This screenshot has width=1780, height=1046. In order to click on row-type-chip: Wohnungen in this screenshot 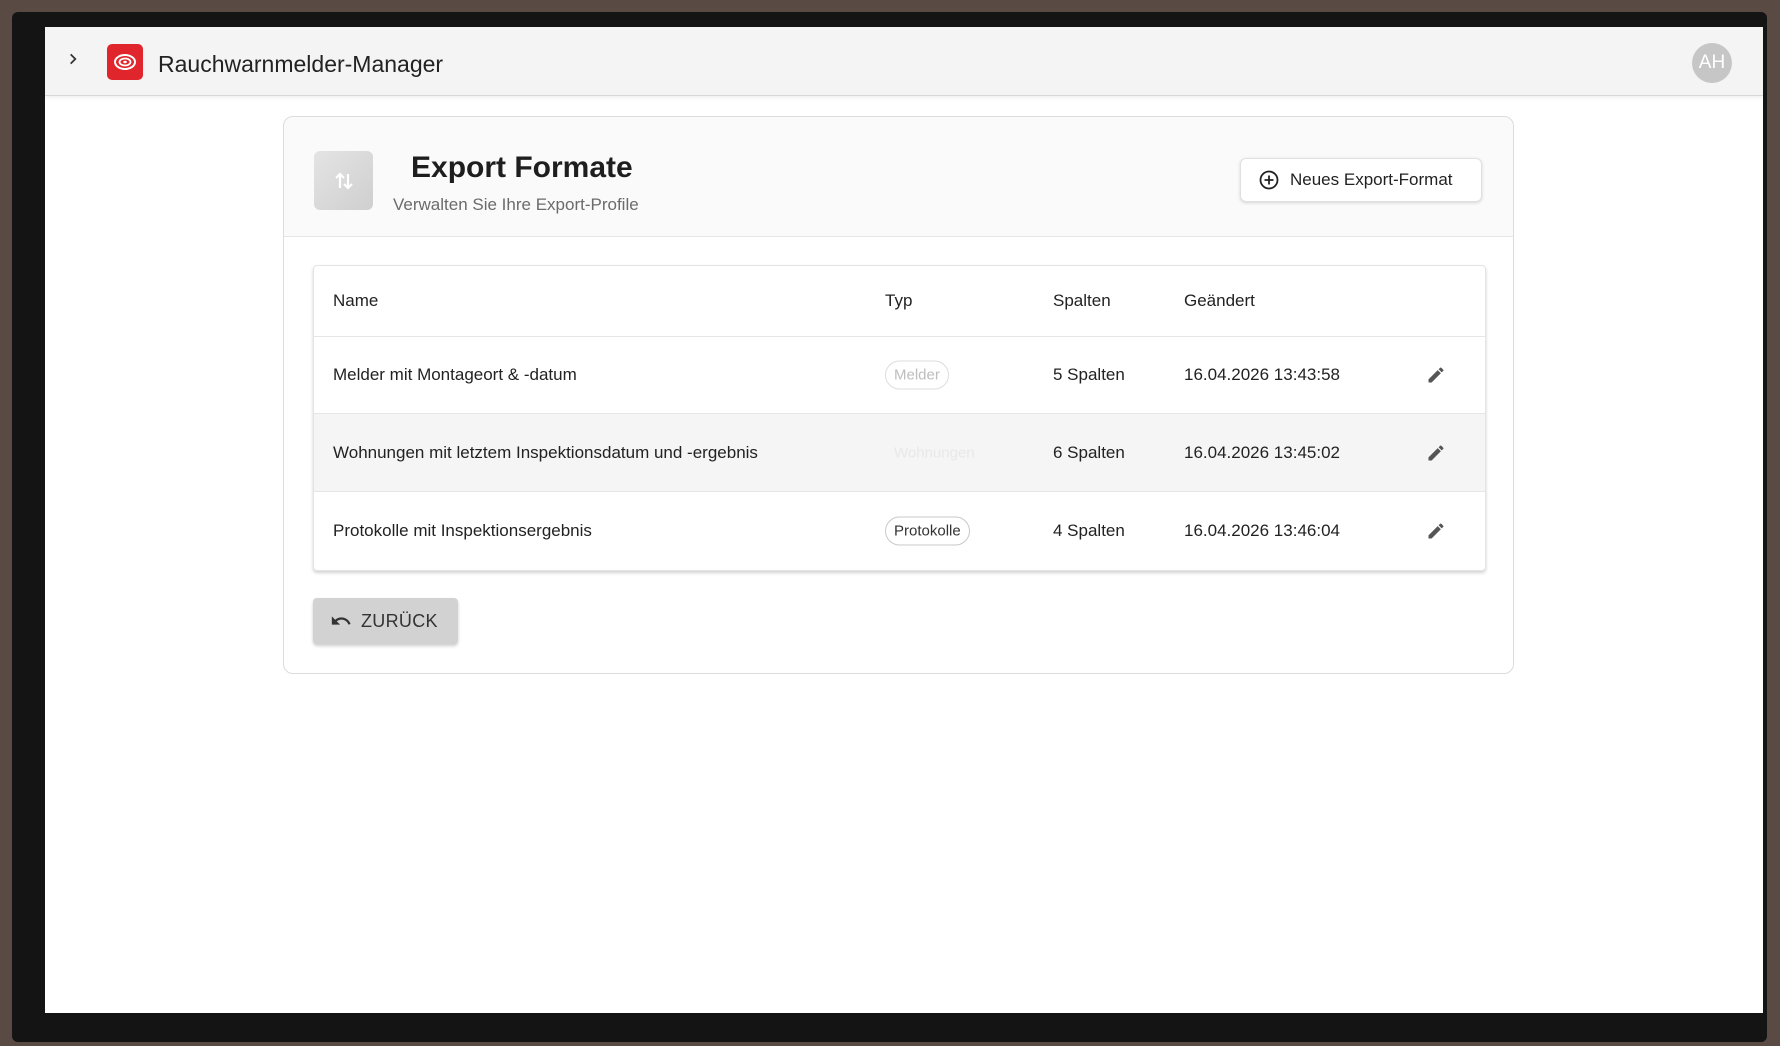, I will do `click(934, 452)`.